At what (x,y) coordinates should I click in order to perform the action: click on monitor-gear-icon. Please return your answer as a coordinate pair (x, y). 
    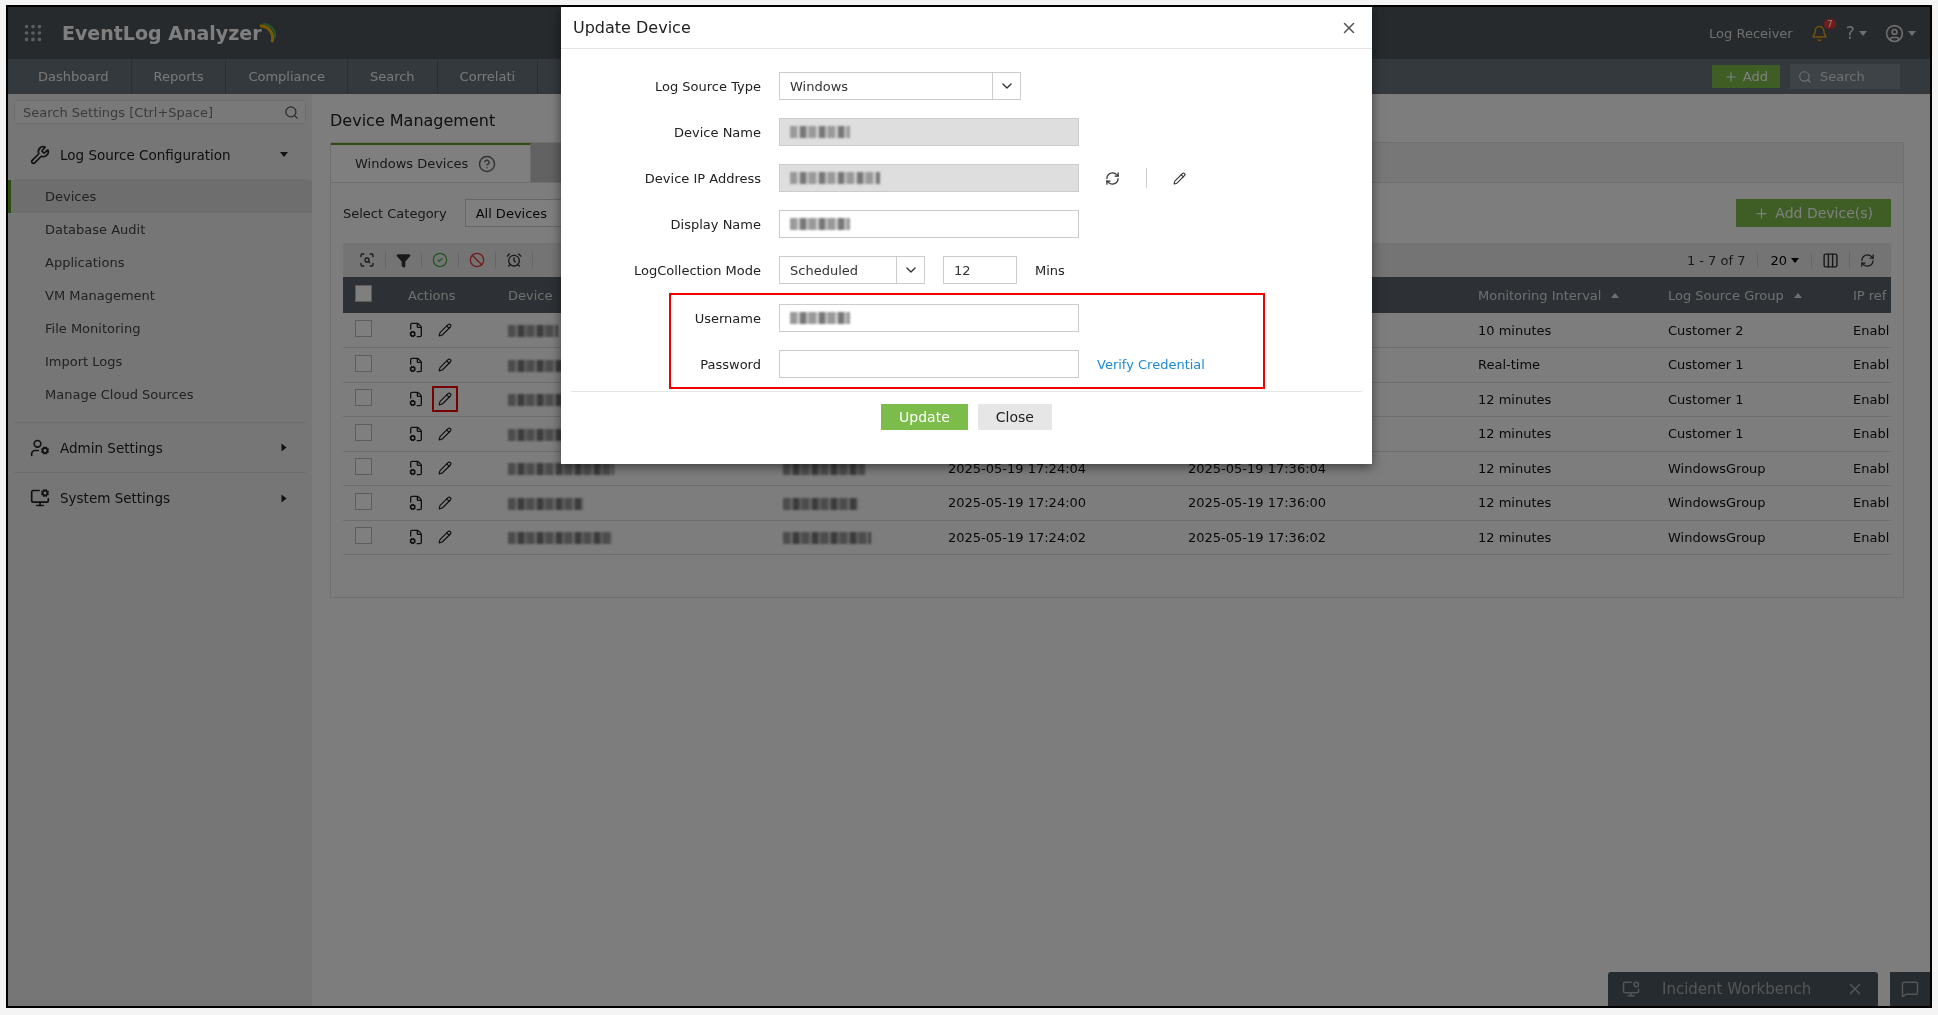
    Looking at the image, I should click on (40, 498).